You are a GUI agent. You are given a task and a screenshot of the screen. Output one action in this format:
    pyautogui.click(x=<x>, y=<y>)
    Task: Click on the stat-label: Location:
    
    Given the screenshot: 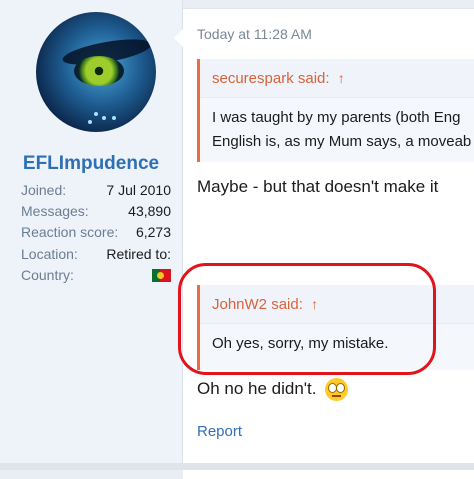 What is the action you would take?
    pyautogui.click(x=49, y=253)
    